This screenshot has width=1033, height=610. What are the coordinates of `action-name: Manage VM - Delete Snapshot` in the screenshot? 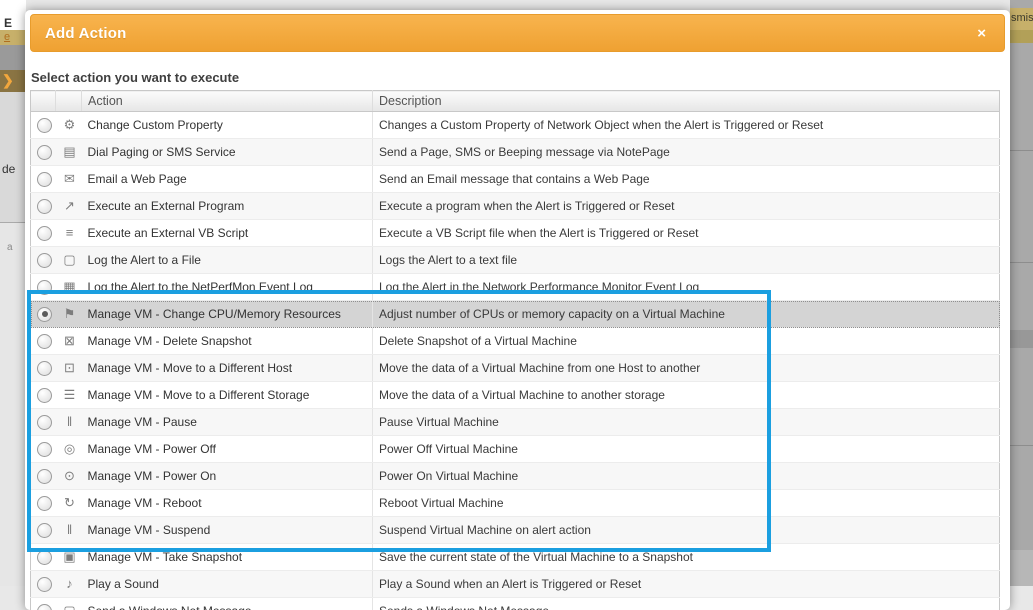 It's located at (227, 341).